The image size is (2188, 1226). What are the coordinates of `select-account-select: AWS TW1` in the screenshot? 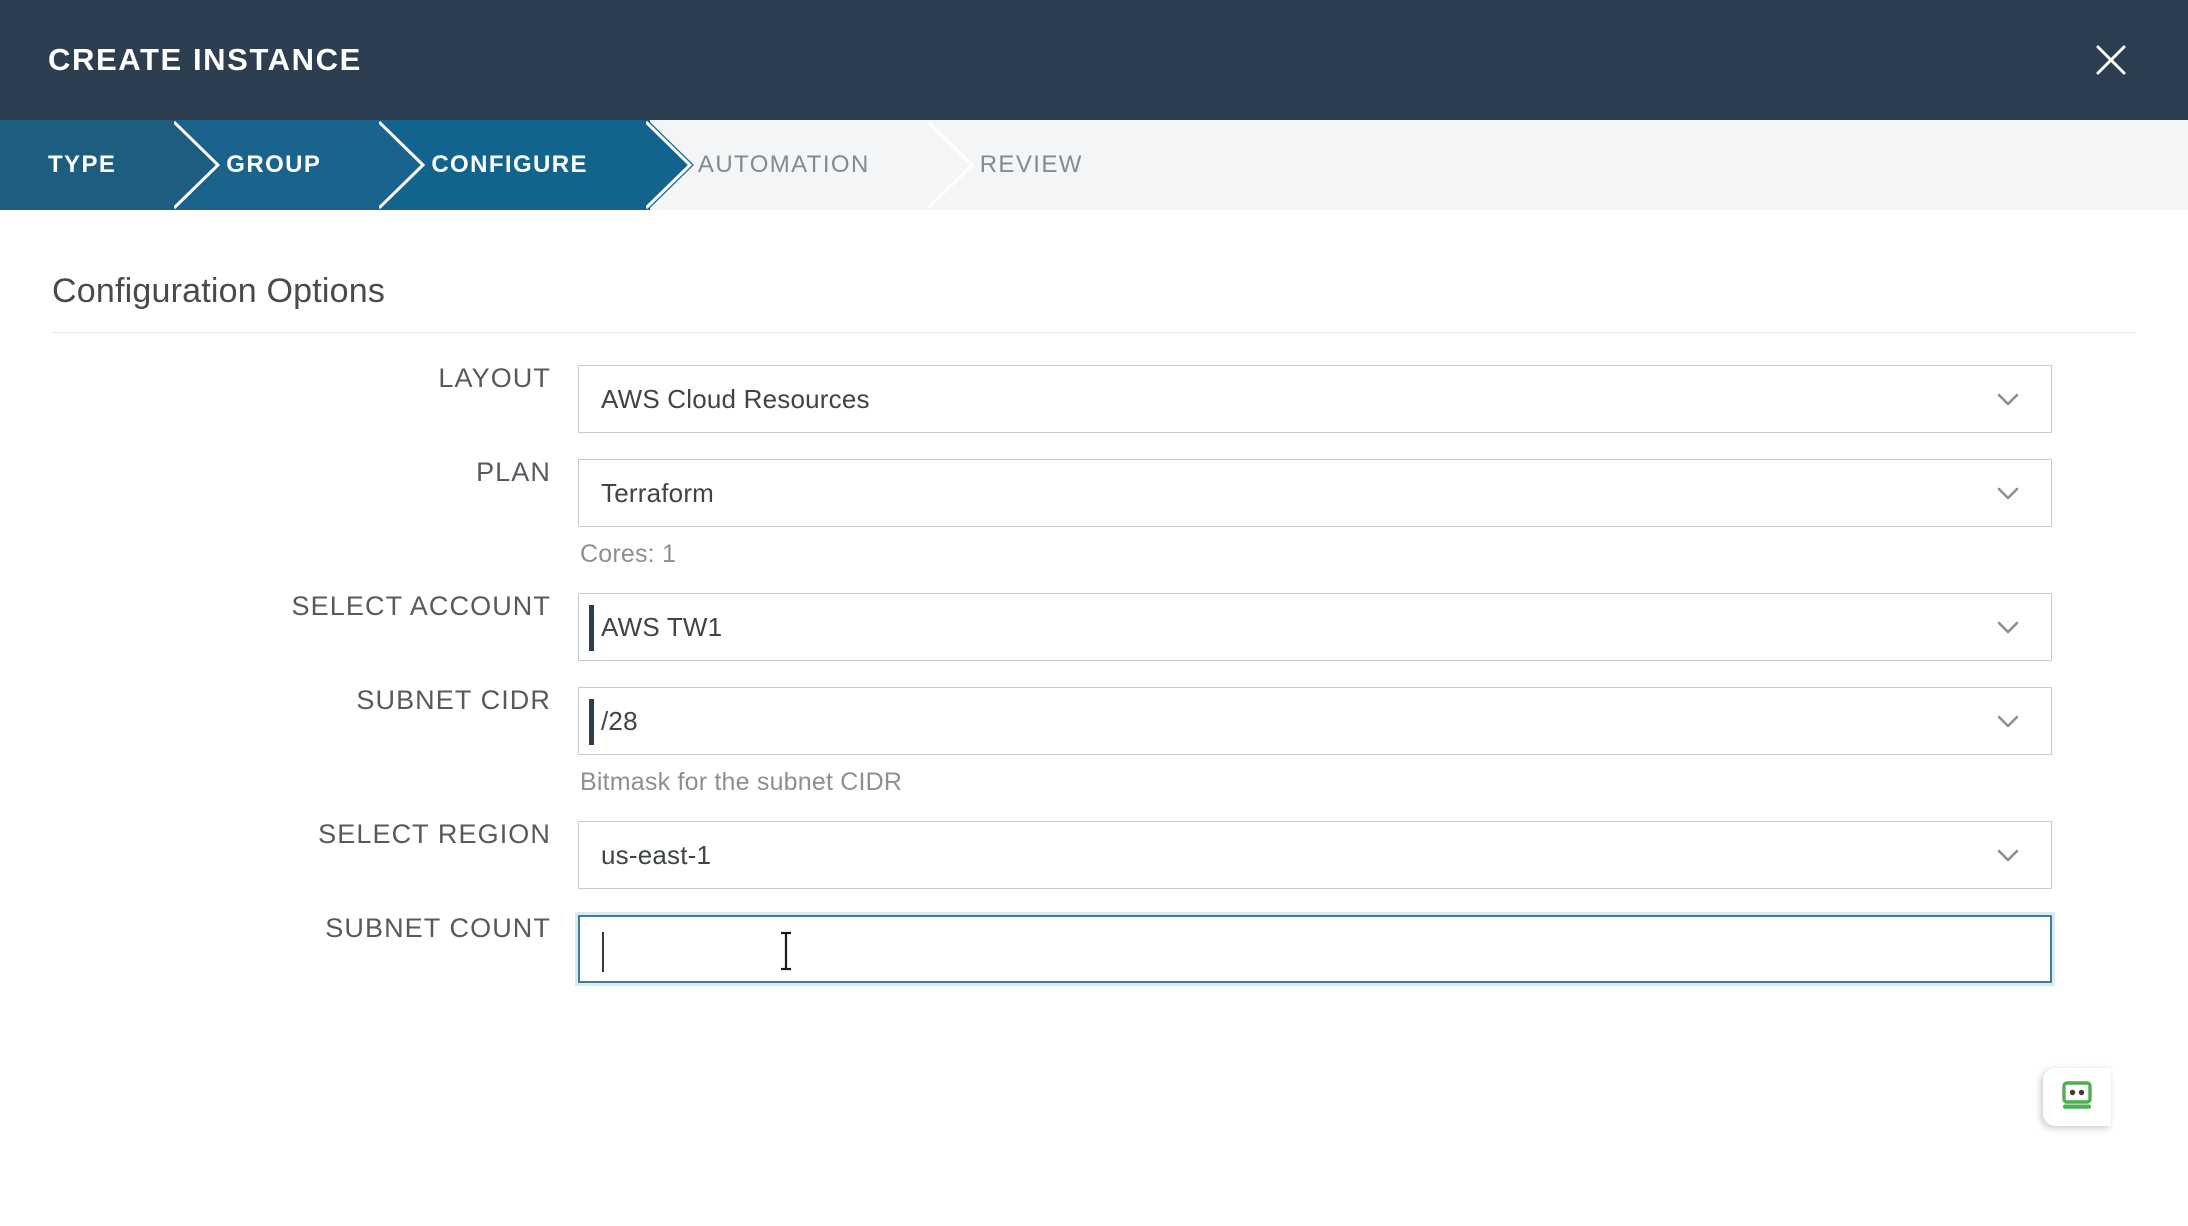 It's located at (1315, 627).